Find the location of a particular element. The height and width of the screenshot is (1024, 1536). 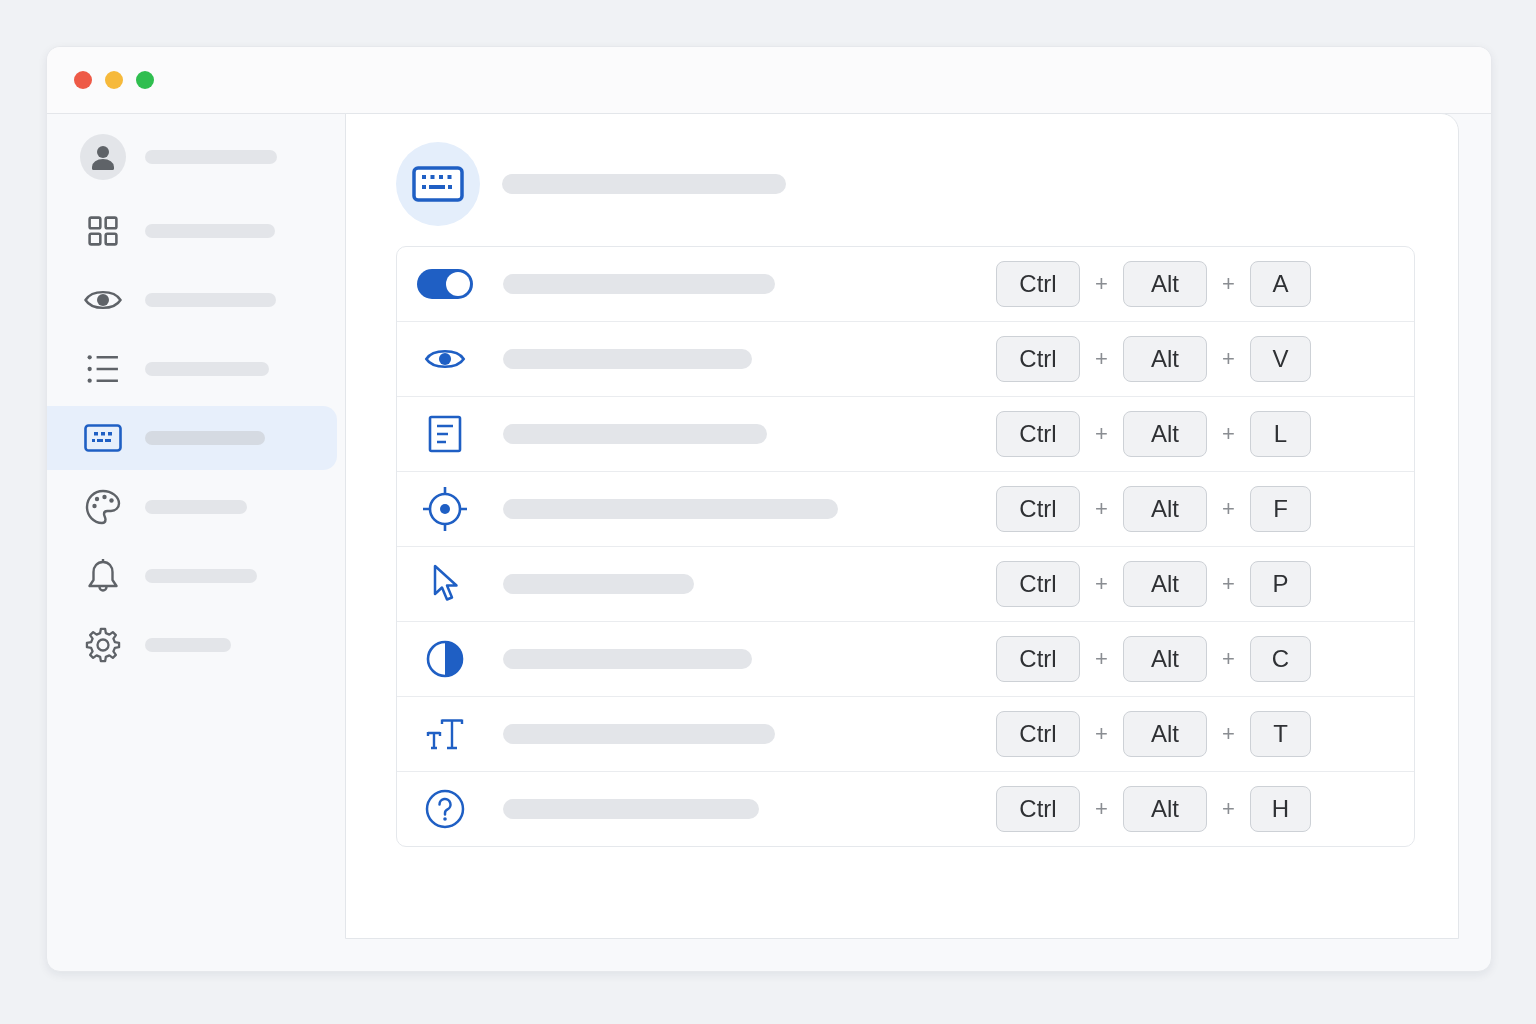

text-size-icon is located at coordinates (445, 734).